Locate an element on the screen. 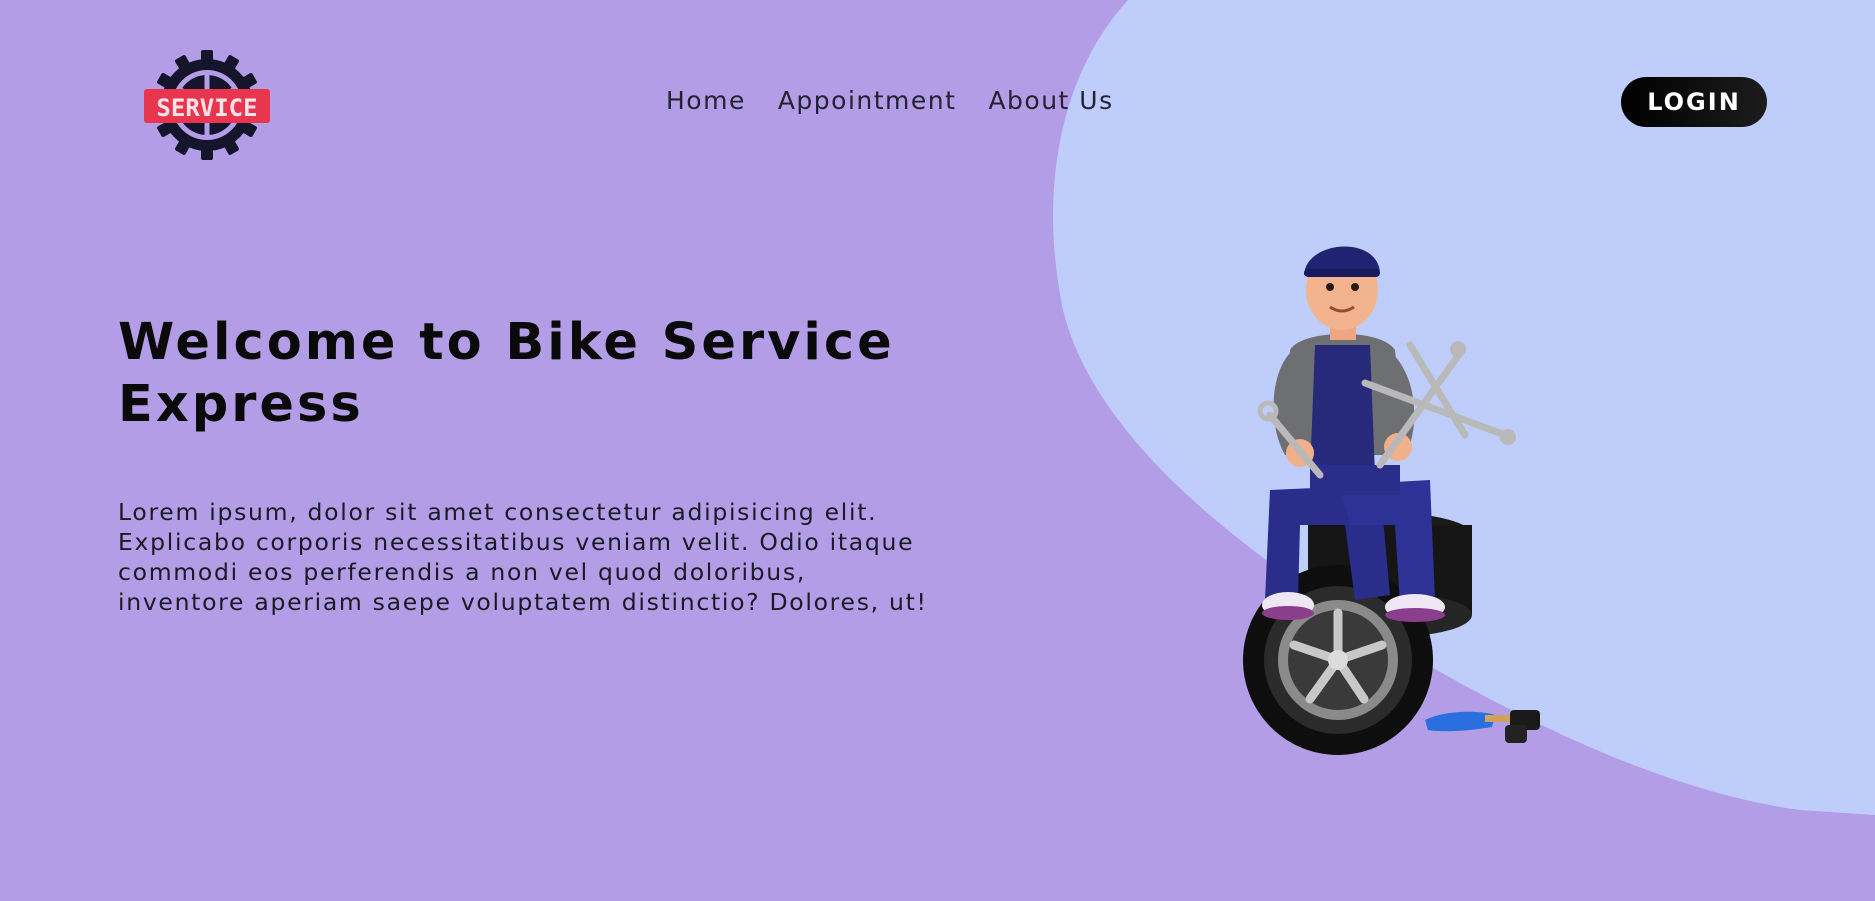  main-nav: Home Appointment About Us is located at coordinates (890, 100).